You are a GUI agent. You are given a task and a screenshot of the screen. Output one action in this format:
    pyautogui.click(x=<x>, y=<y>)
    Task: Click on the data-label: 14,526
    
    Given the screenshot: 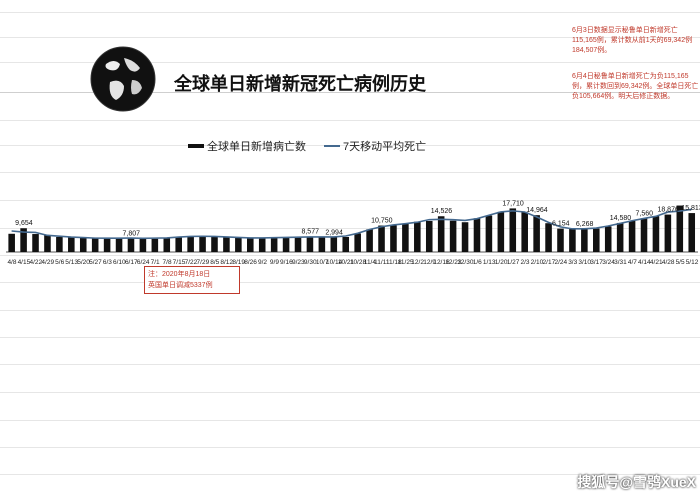 What is the action you would take?
    pyautogui.click(x=442, y=211)
    